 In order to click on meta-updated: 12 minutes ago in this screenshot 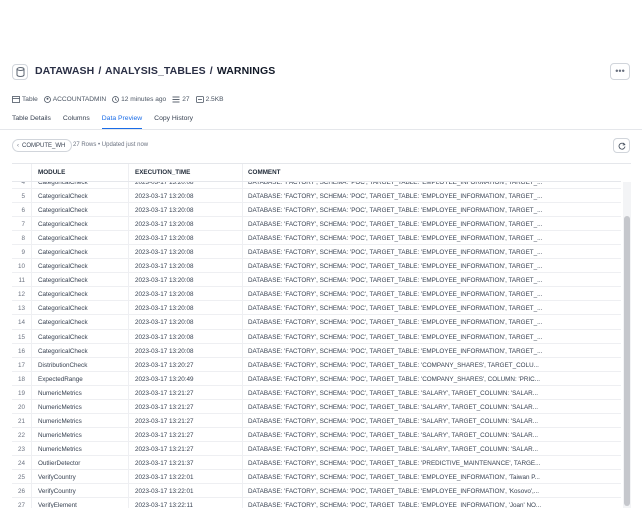, I will do `click(139, 99)`.